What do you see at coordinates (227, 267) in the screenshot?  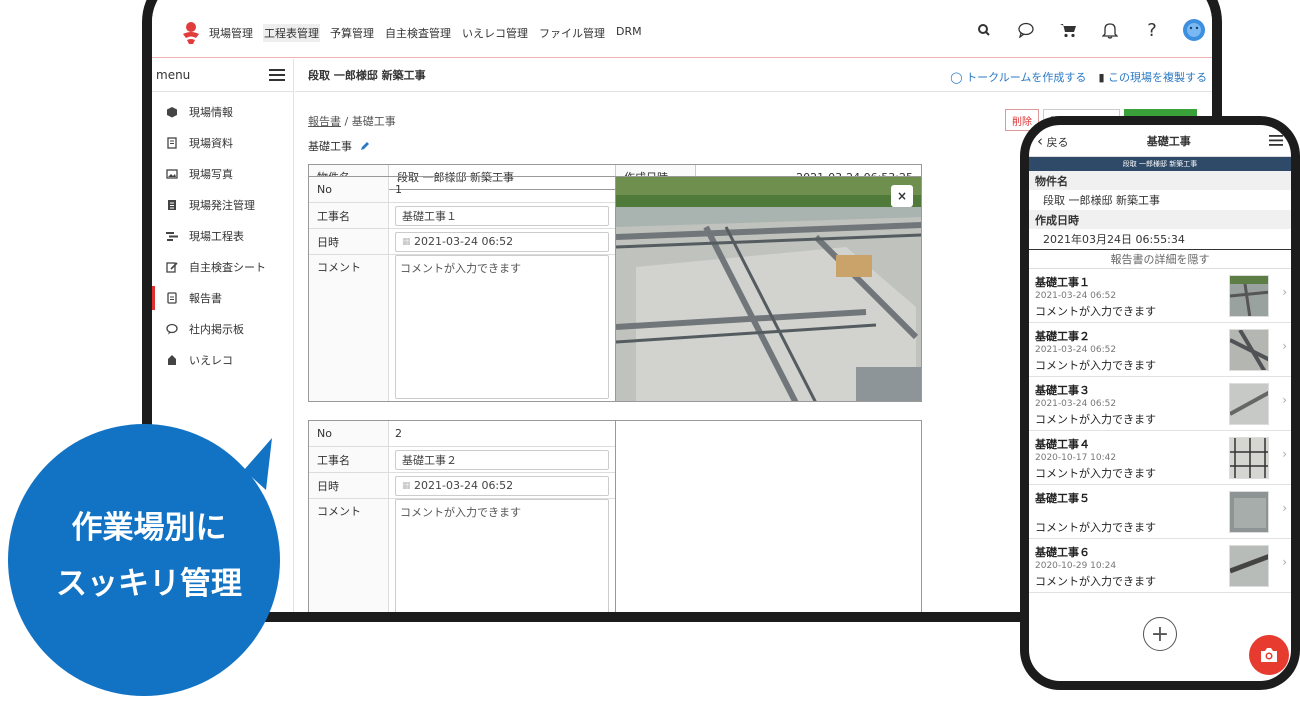 I see `sidebar-item-label: 自主検査シート` at bounding box center [227, 267].